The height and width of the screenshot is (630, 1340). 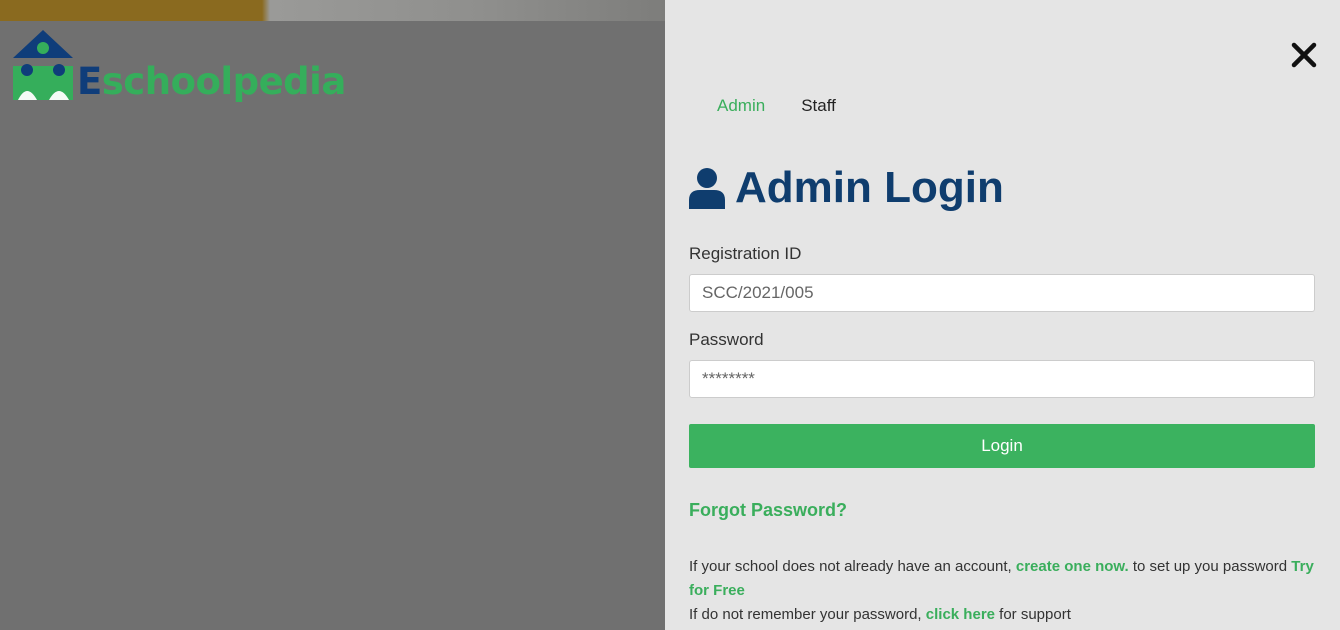 What do you see at coordinates (707, 188) in the screenshot?
I see `user-icon` at bounding box center [707, 188].